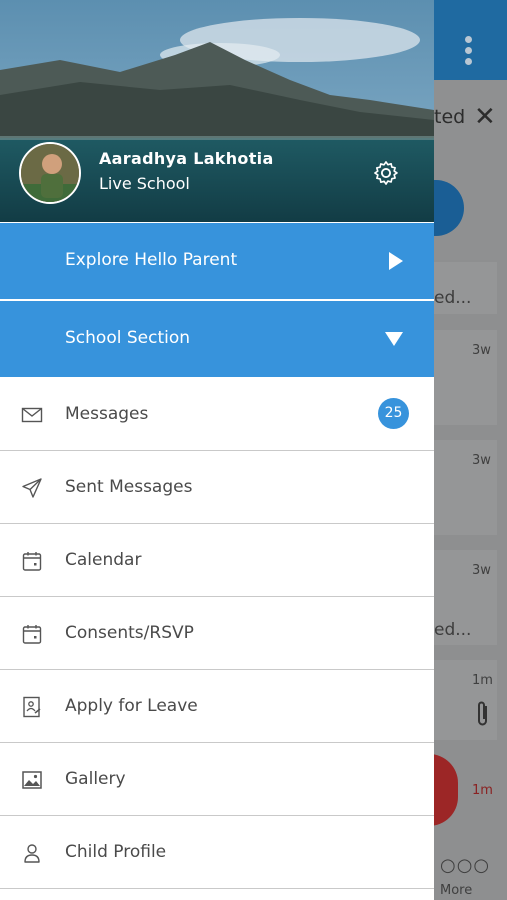 The image size is (507, 900). What do you see at coordinates (129, 633) in the screenshot?
I see `menu-item-label: Consents/RSVP` at bounding box center [129, 633].